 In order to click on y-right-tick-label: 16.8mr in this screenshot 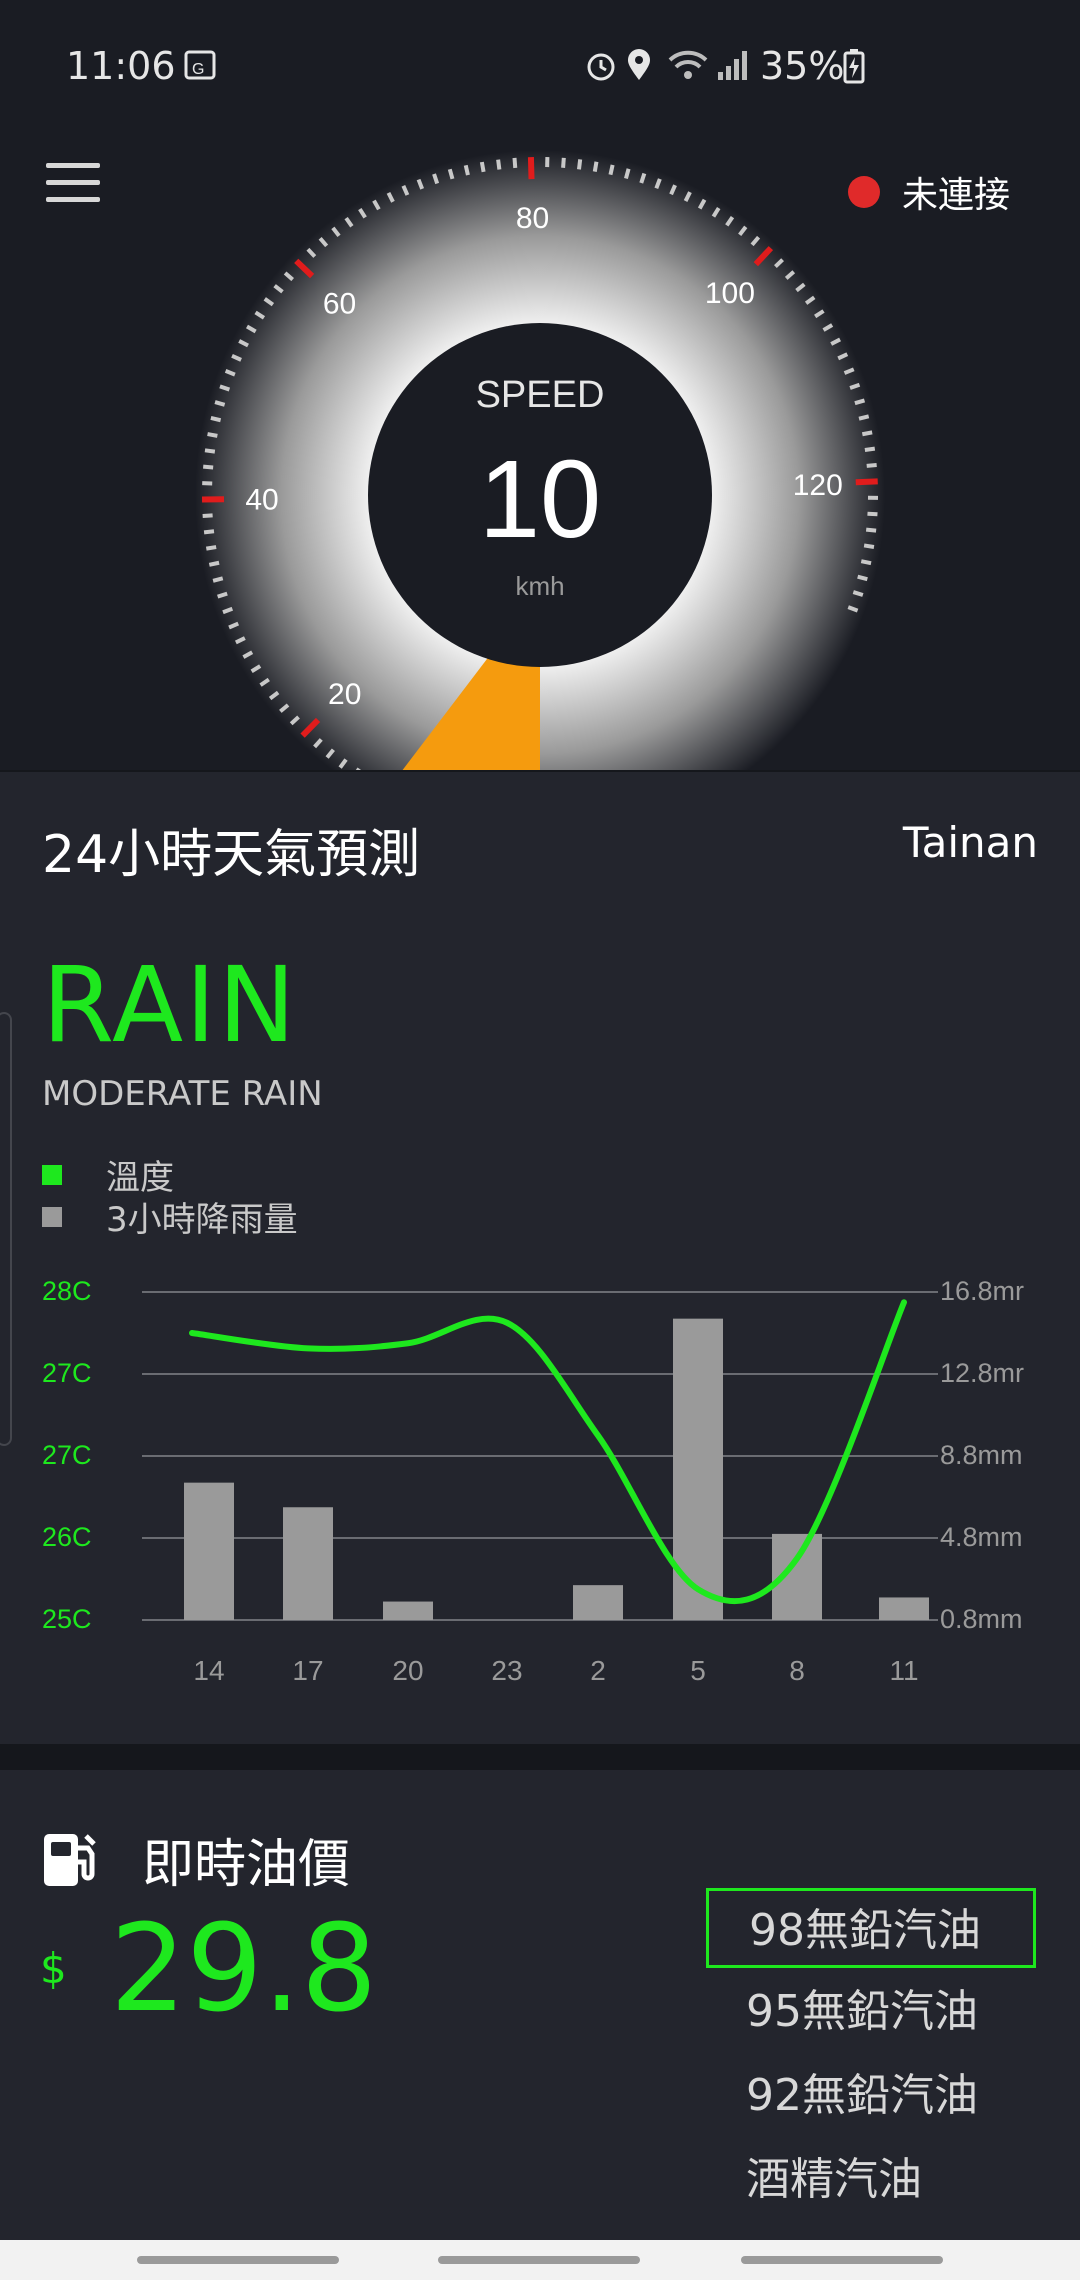, I will do `click(982, 1291)`.